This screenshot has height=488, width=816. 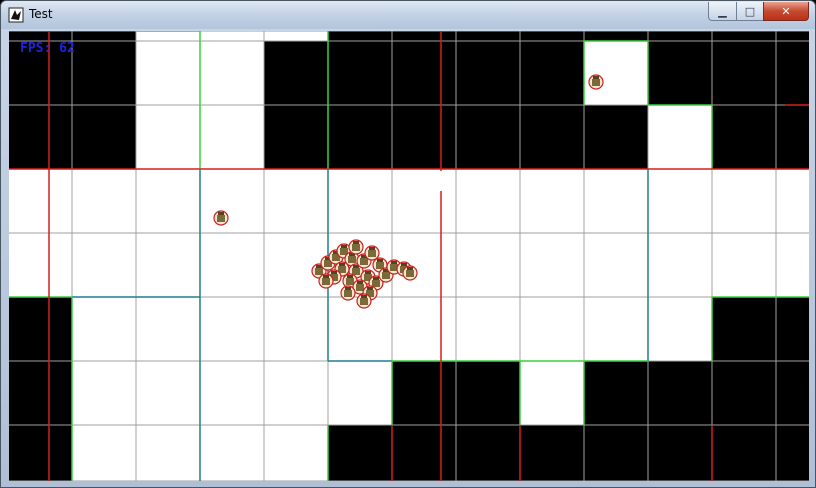 I want to click on app-icon, so click(x=16, y=15).